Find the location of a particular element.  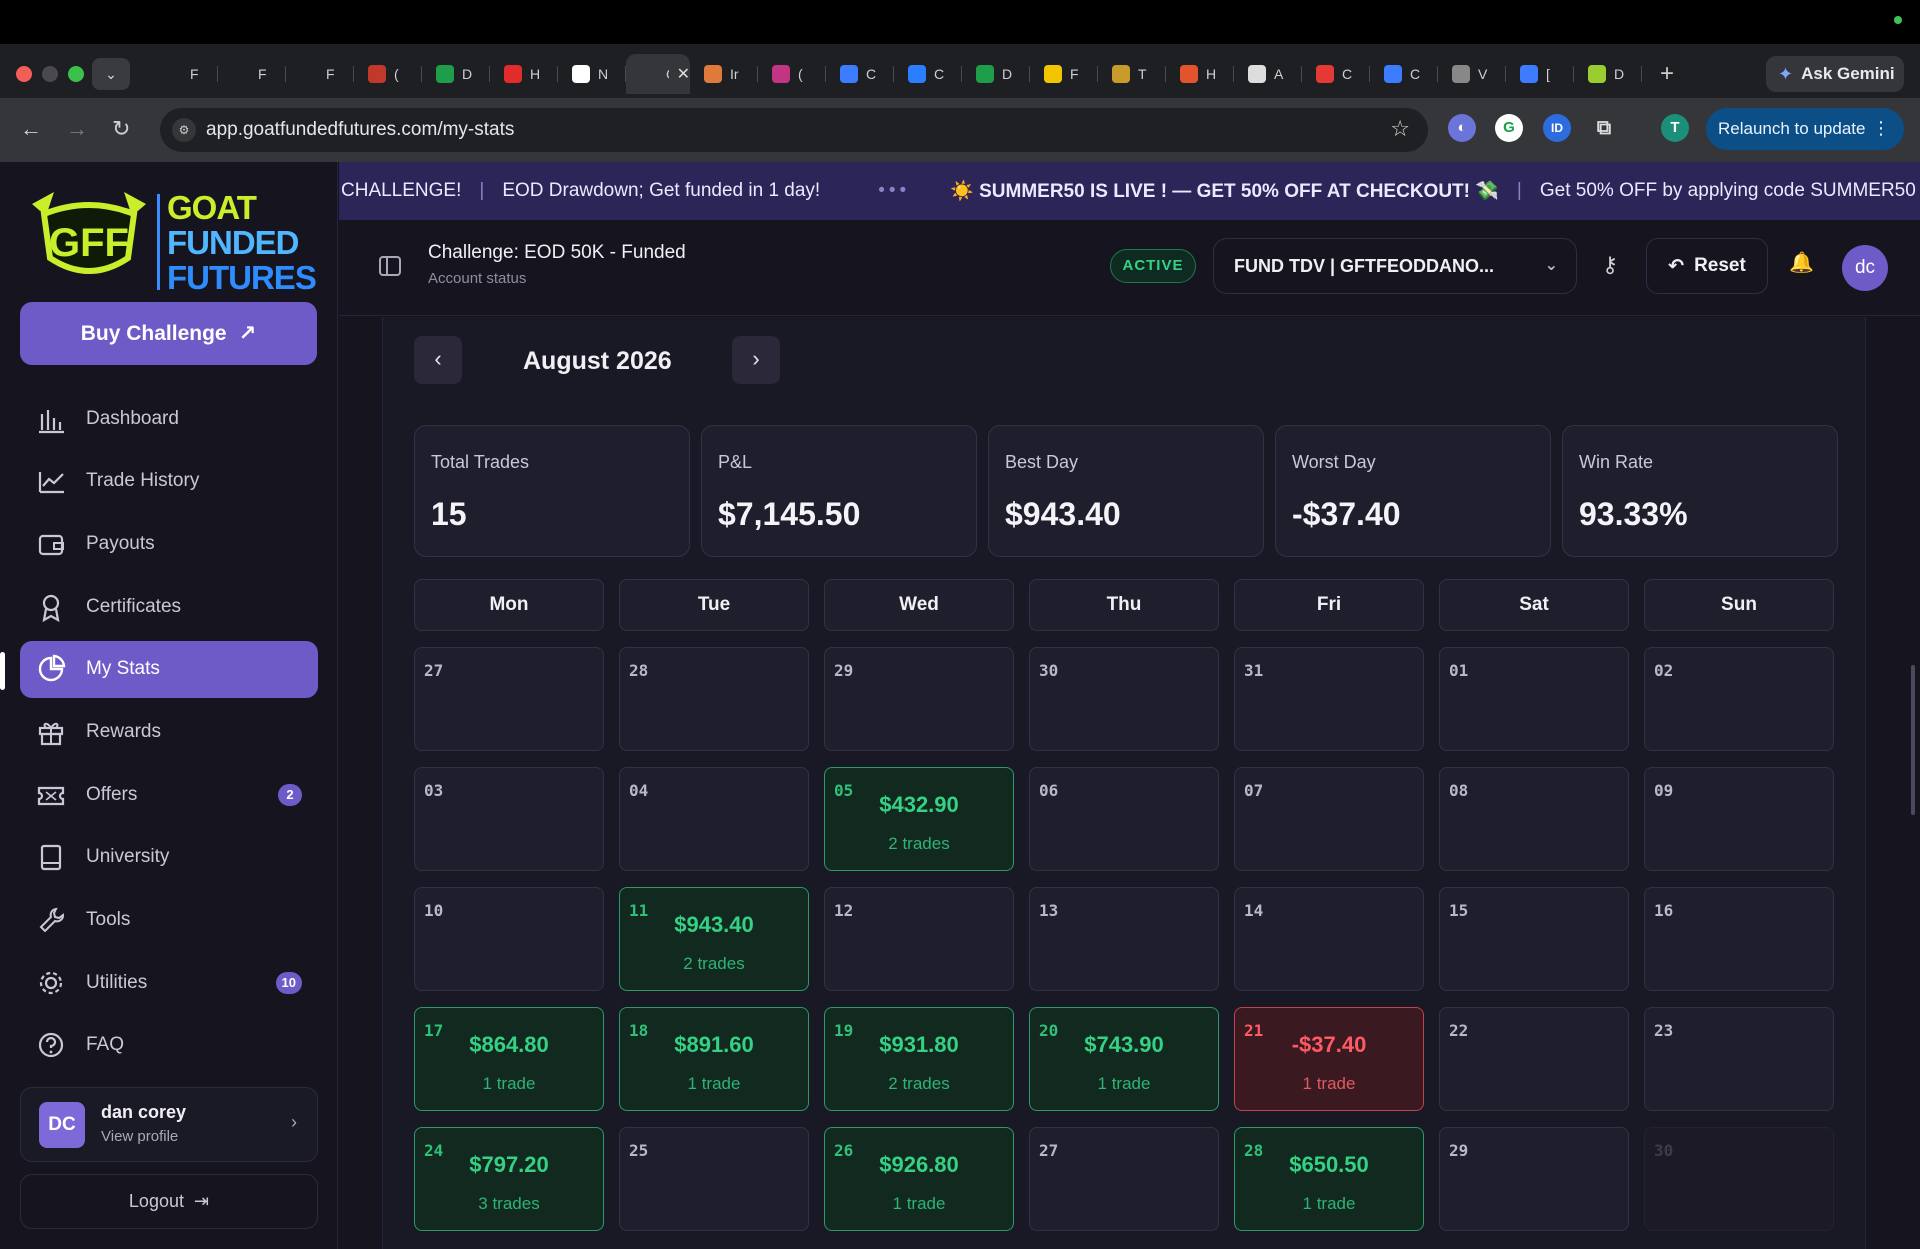

browser-tab: Ir is located at coordinates (724, 74).